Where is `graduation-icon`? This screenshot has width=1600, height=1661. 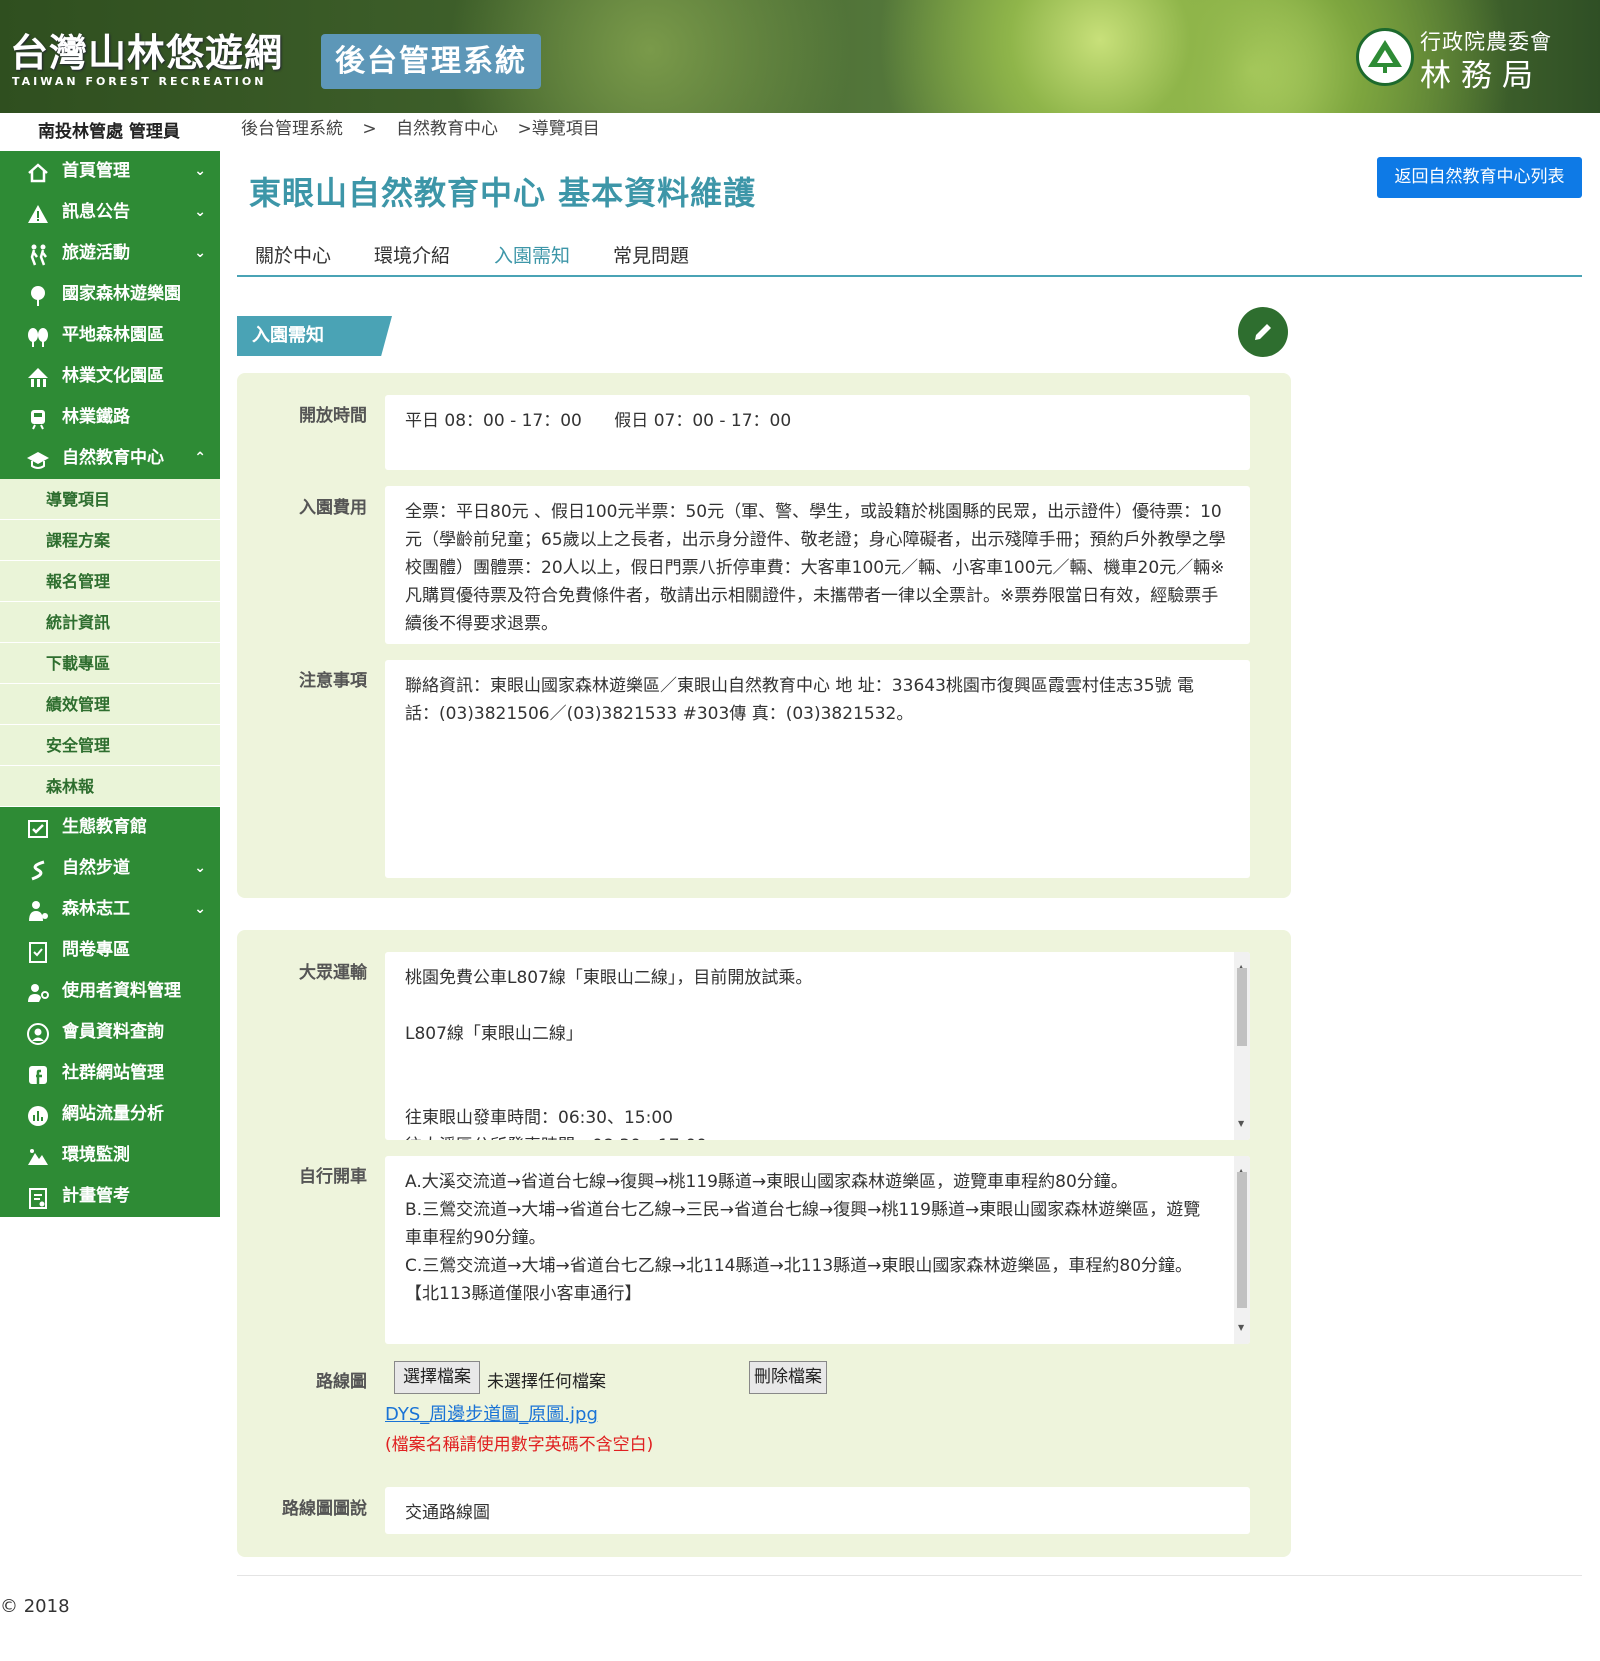 graduation-icon is located at coordinates (38, 459).